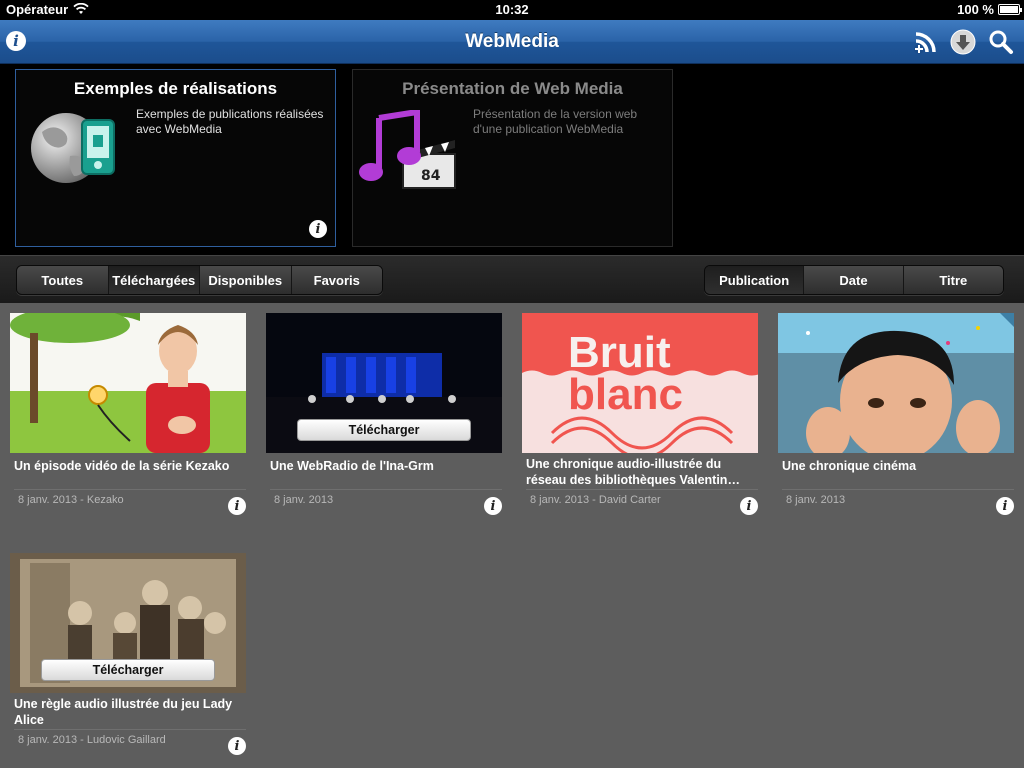 This screenshot has height=768, width=1024. I want to click on clock: 10:32, so click(512, 9).